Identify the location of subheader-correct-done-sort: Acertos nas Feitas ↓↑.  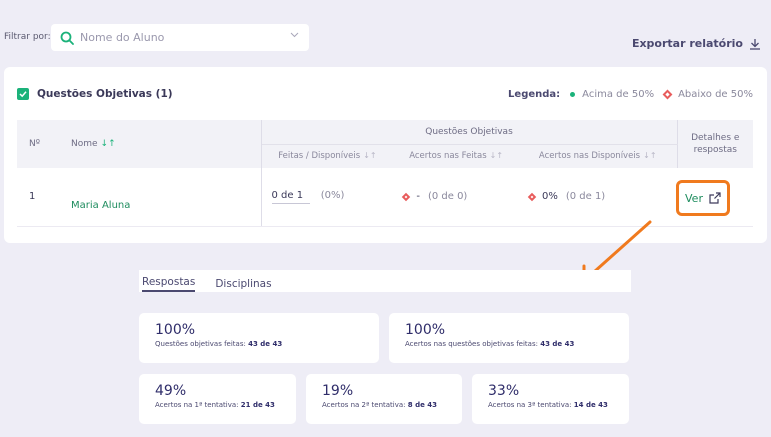
(456, 156).